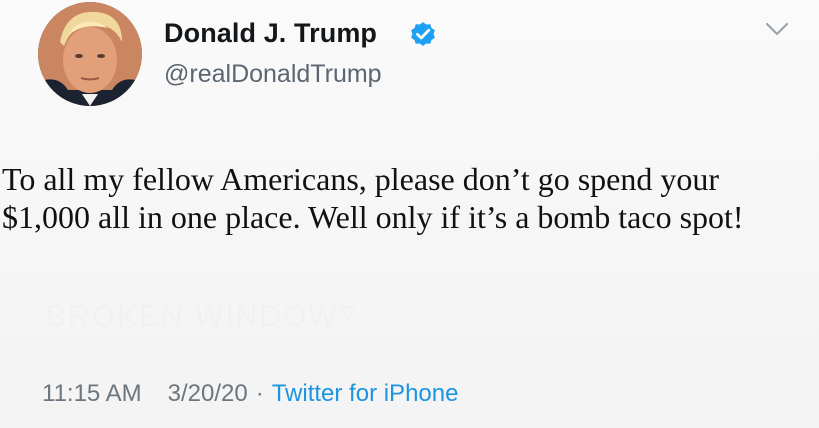 This screenshot has height=428, width=819. I want to click on chevron-down-icon, so click(777, 29).